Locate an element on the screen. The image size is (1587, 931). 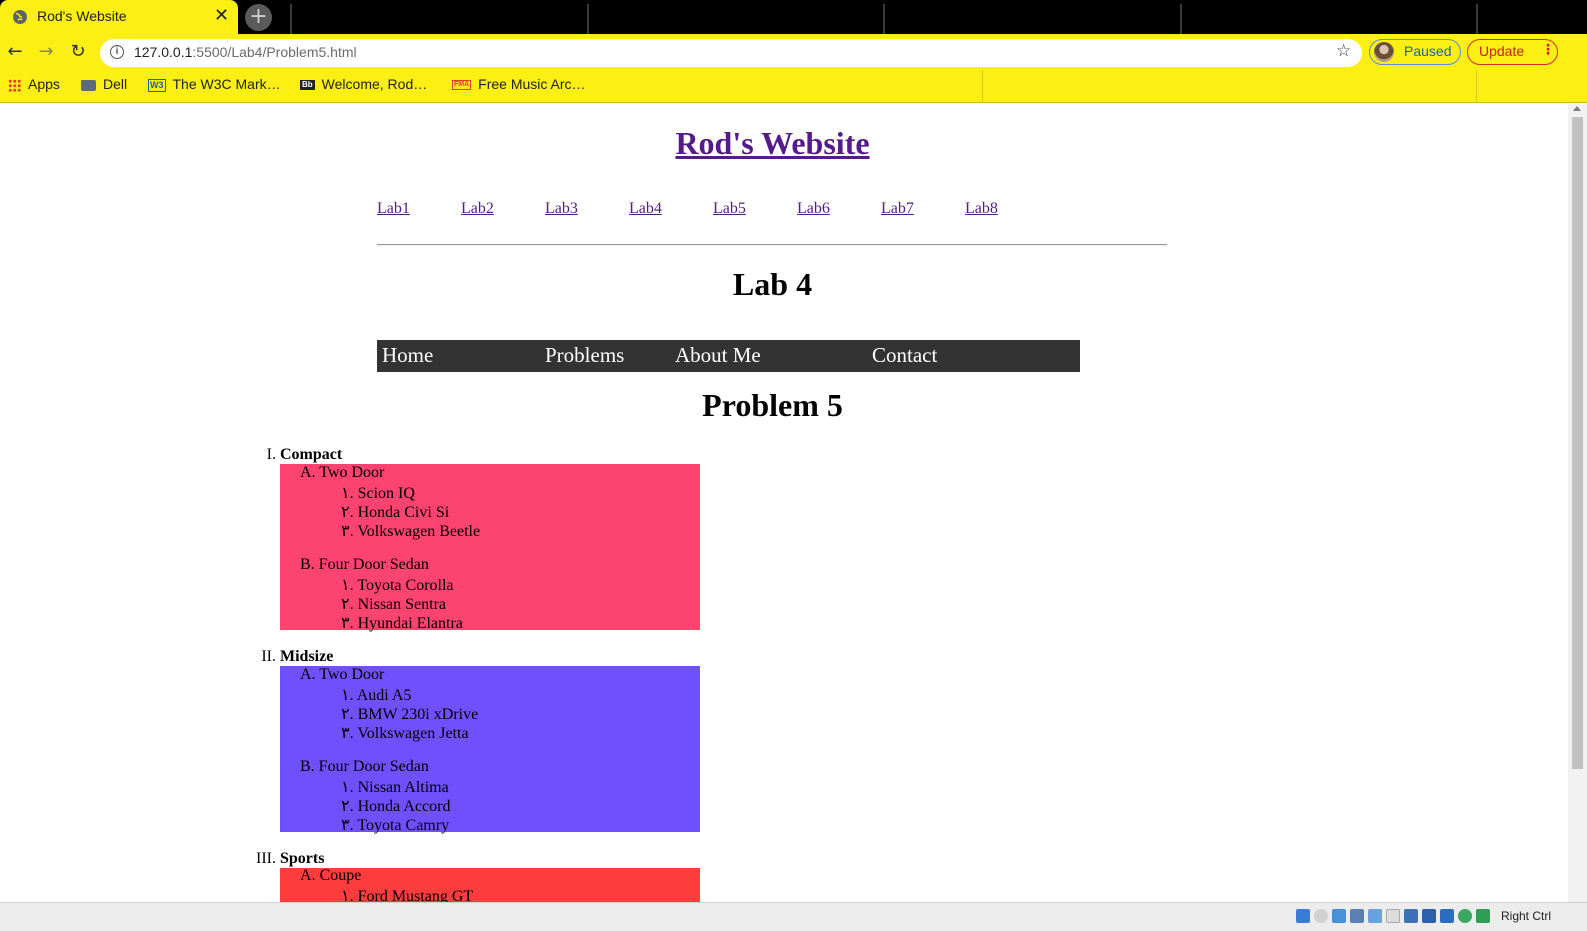
blackboard-icon: Bb is located at coordinates (307, 85).